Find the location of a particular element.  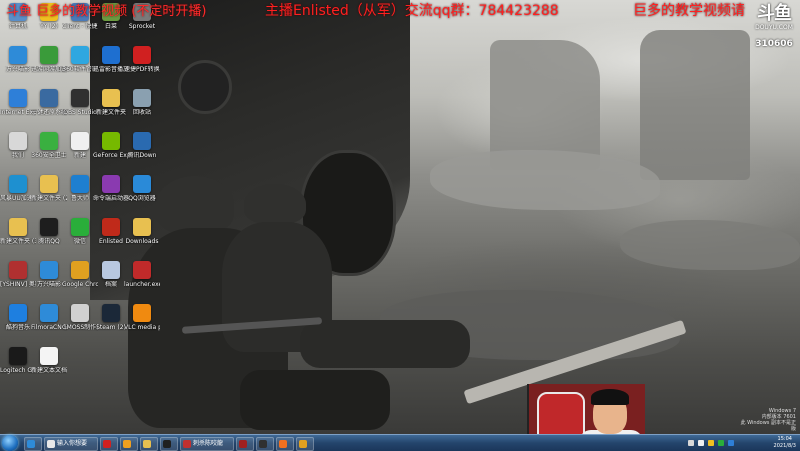

desktop-icon: 360安全卫士 is located at coordinates (49, 145).